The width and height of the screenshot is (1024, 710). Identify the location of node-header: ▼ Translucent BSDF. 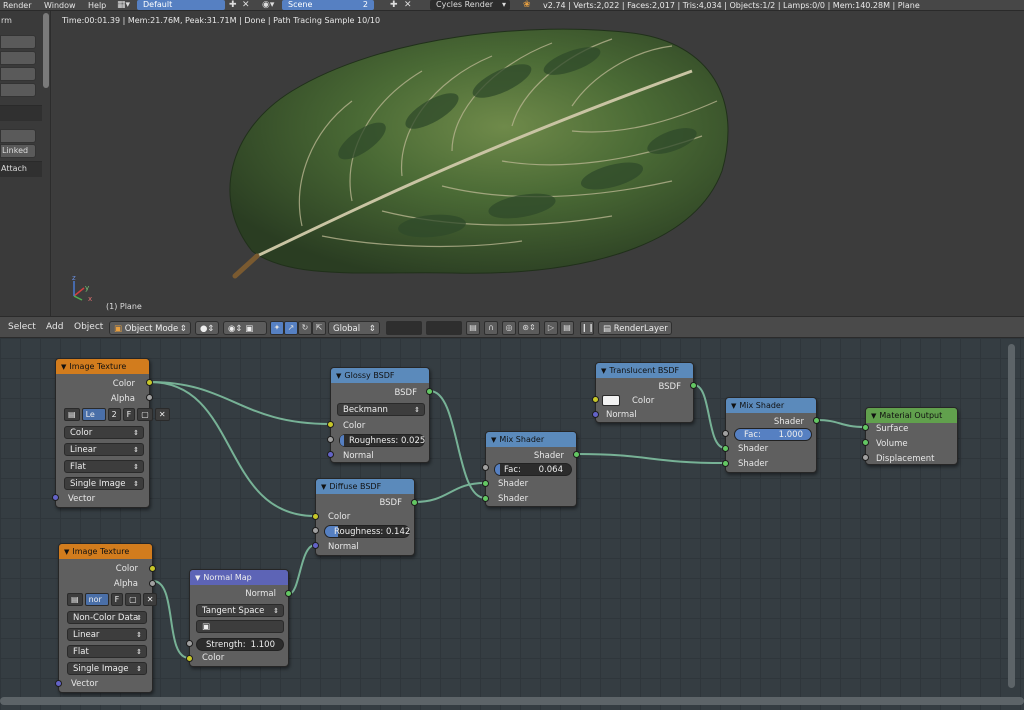
(644, 370).